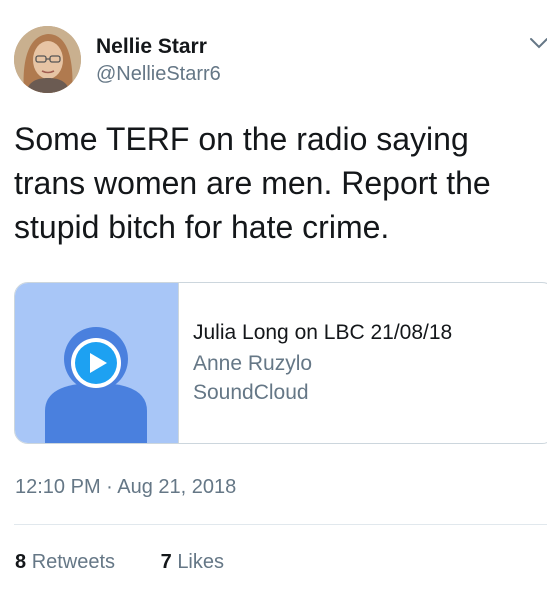 Image resolution: width=547 pixels, height=600 pixels. What do you see at coordinates (73, 562) in the screenshot?
I see `retweet-label: Retweets` at bounding box center [73, 562].